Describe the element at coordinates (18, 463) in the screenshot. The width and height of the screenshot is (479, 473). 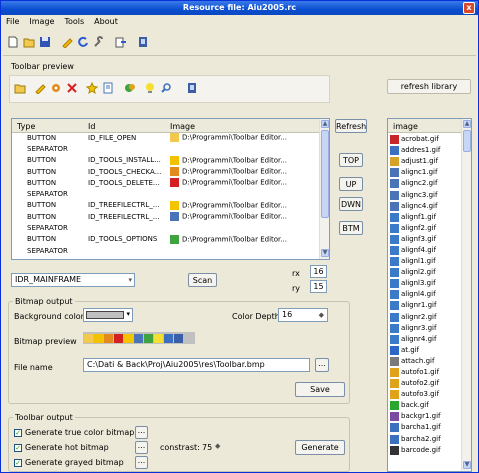
I see `grayed-bitmap-checkbox: ✓` at that location.